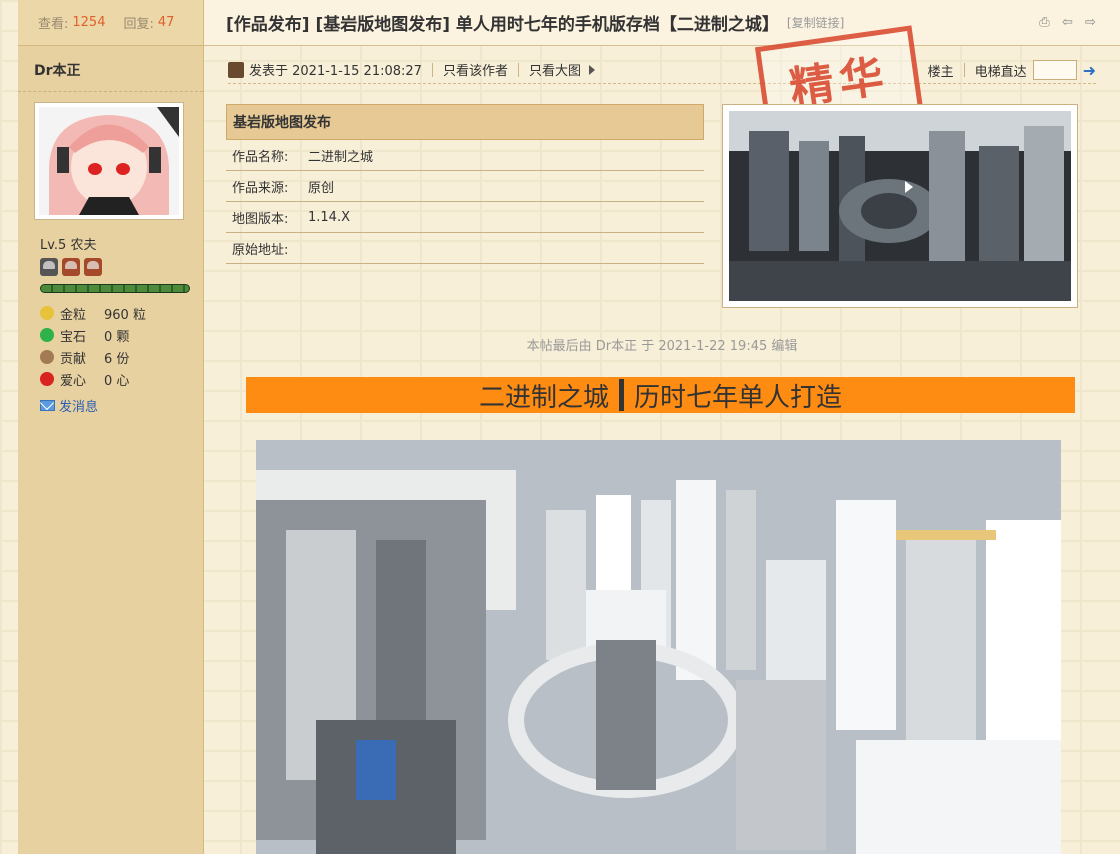 The height and width of the screenshot is (854, 1120). What do you see at coordinates (110, 23) in the screenshot?
I see `thread-stats: 查看: 1254 回复: 47` at bounding box center [110, 23].